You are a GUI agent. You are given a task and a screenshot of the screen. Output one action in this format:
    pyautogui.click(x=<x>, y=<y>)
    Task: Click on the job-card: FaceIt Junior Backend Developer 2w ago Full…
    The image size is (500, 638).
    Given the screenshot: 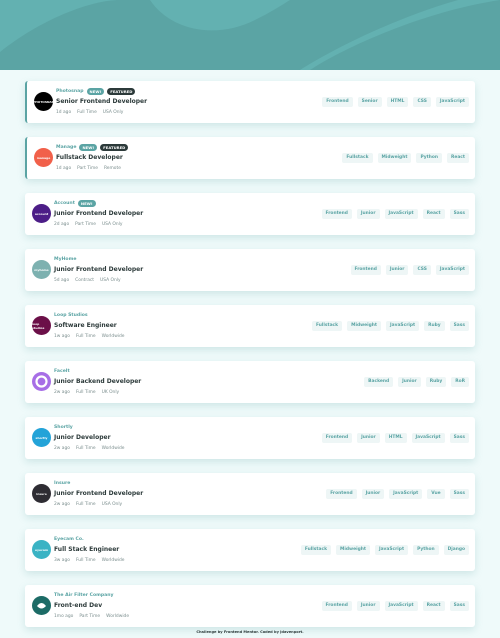 What is the action you would take?
    pyautogui.click(x=250, y=382)
    